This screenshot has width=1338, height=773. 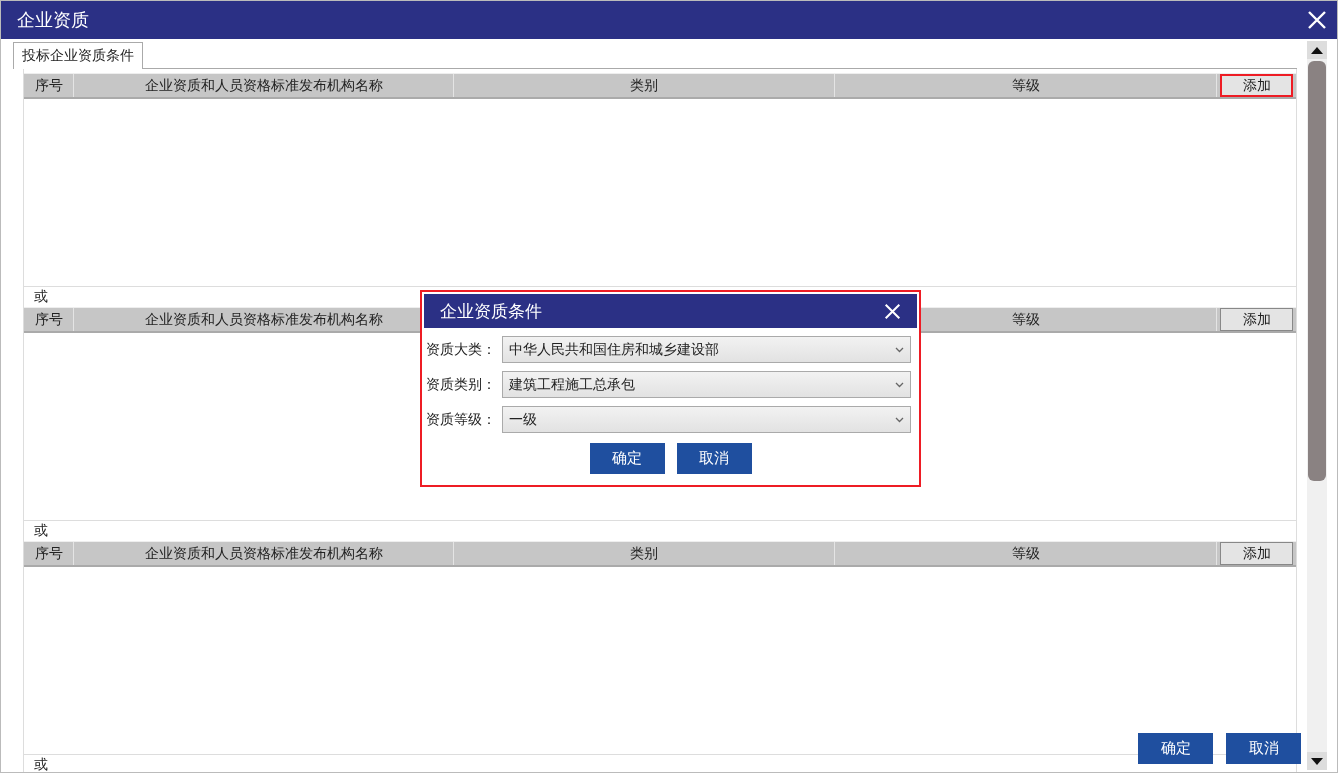 I want to click on scrollbar-thumb, so click(x=1317, y=271).